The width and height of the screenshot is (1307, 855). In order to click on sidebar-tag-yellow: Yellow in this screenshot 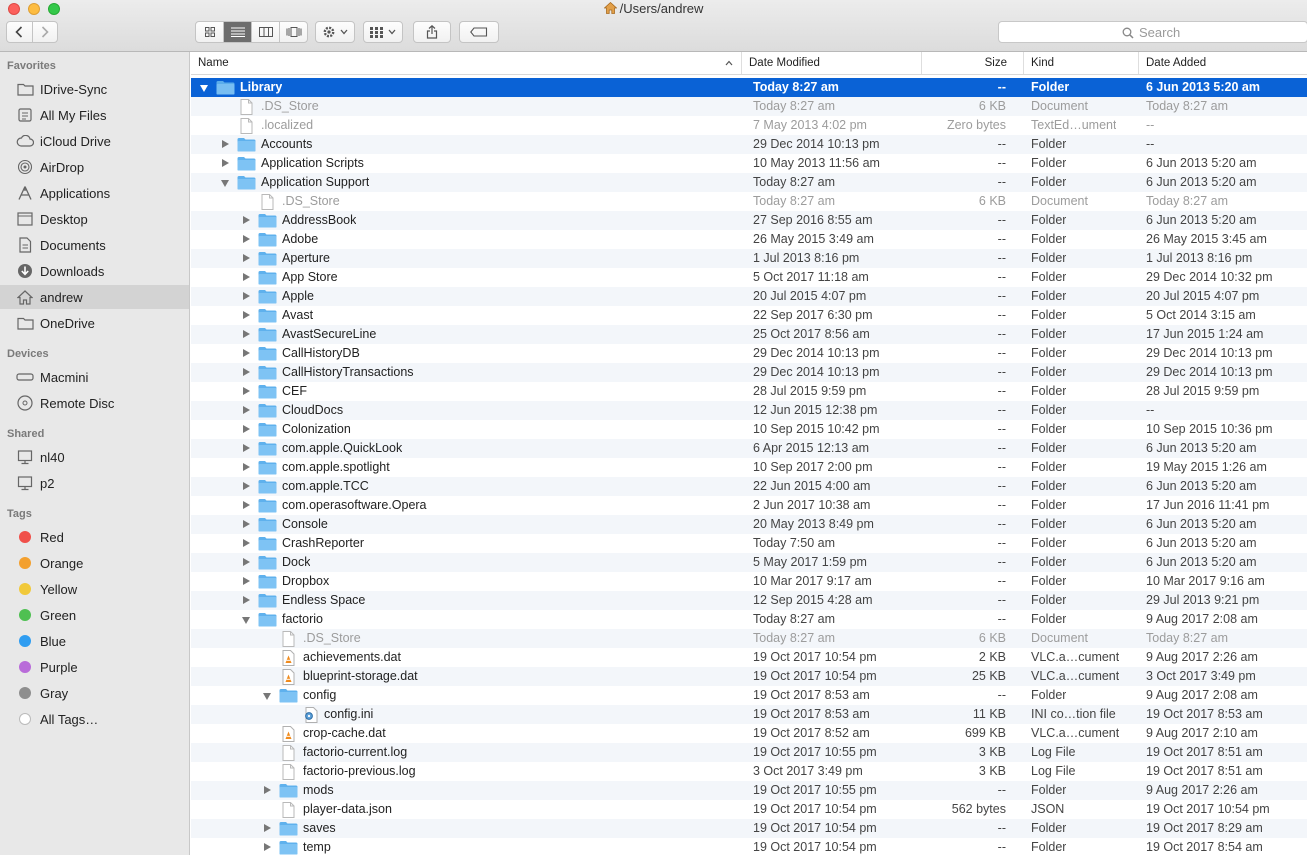, I will do `click(94, 589)`.